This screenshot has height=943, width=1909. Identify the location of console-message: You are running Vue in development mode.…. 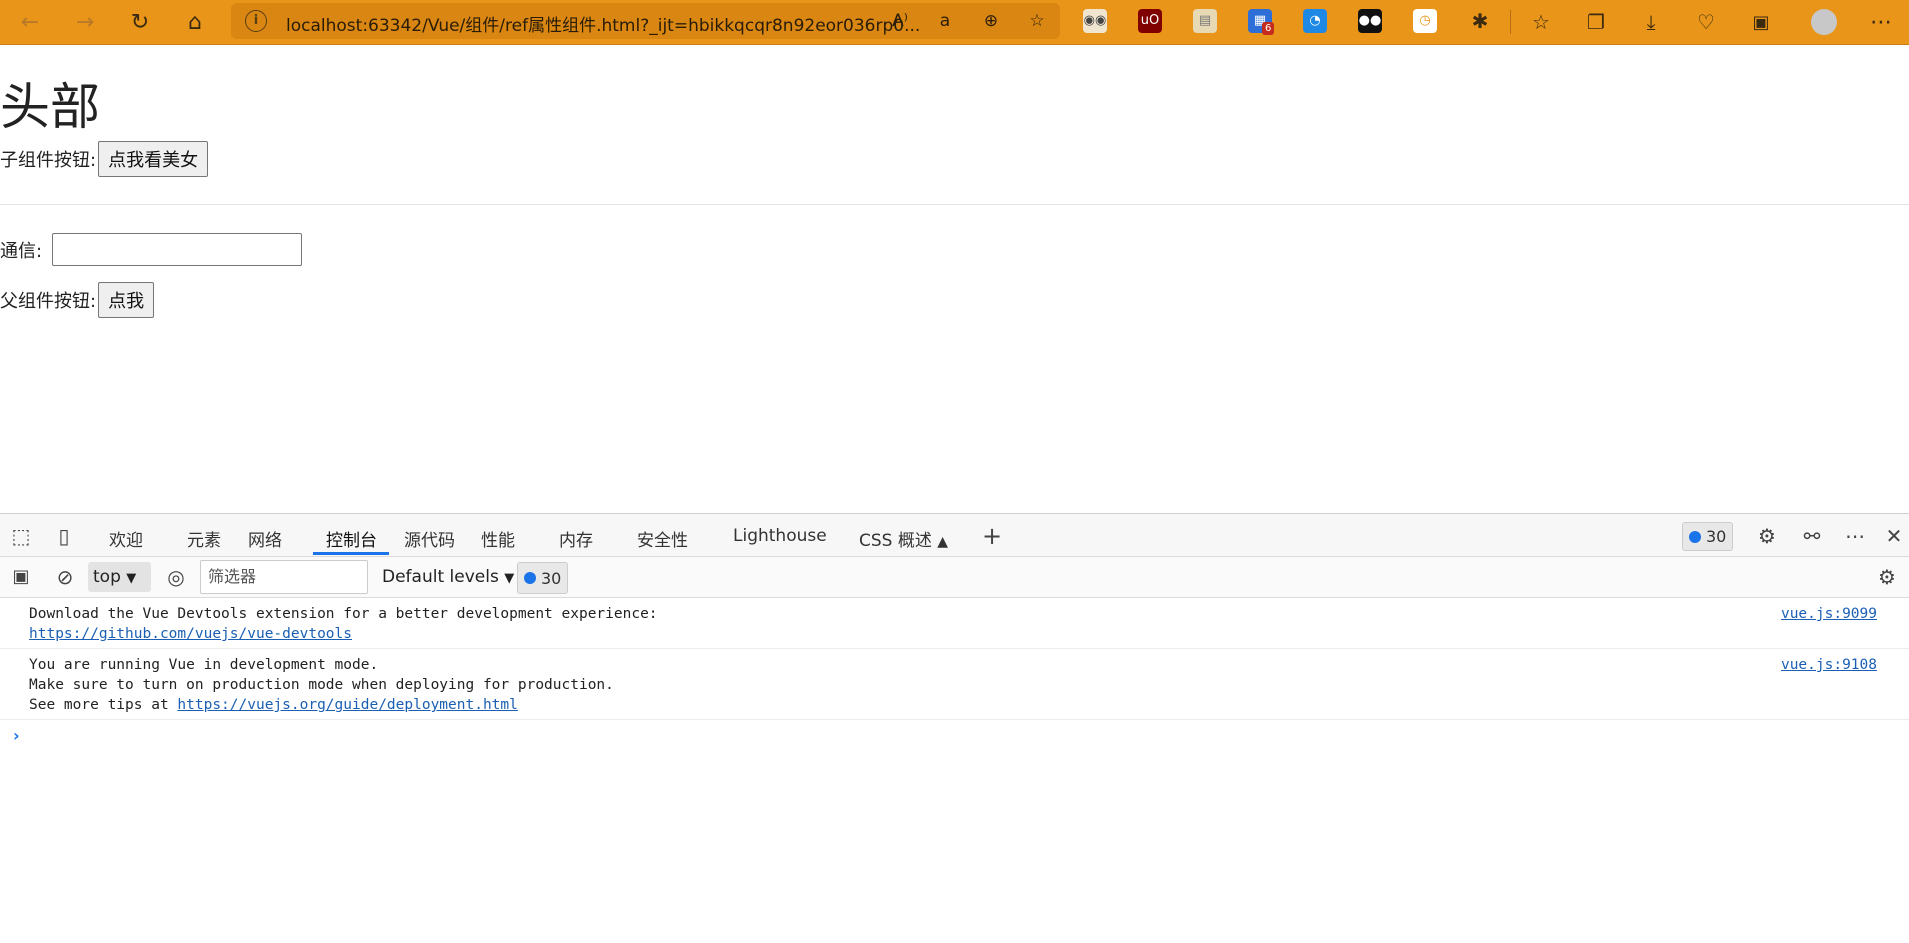
(954, 684).